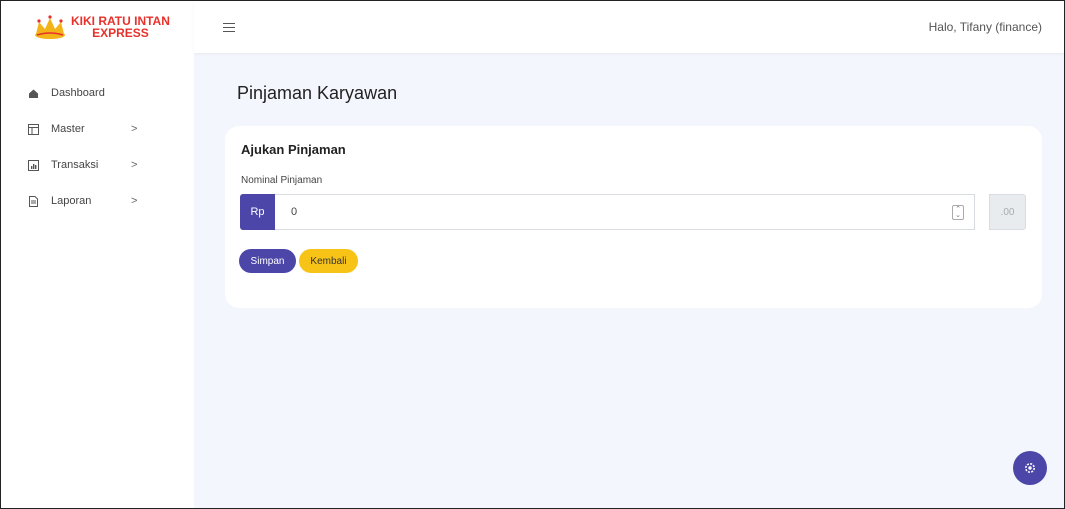  What do you see at coordinates (33, 201) in the screenshot?
I see `document-icon` at bounding box center [33, 201].